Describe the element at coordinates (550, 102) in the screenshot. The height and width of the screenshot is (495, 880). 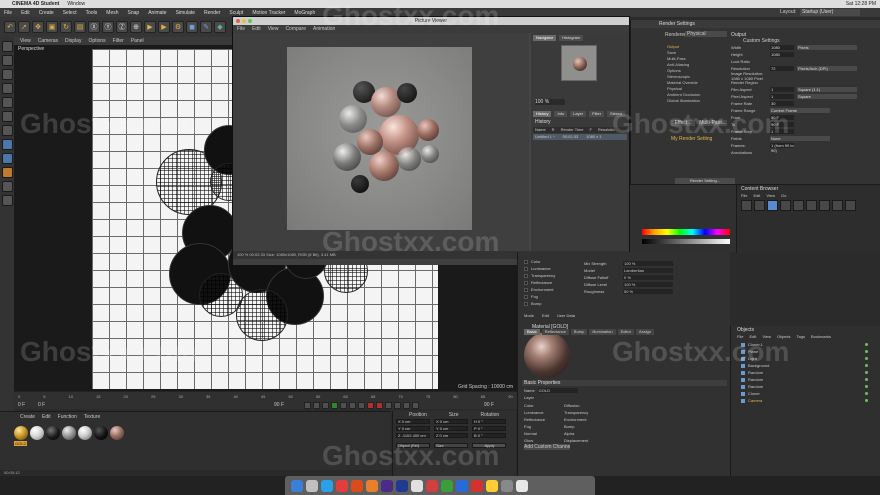
I see `zoom-field: 100 %` at that location.